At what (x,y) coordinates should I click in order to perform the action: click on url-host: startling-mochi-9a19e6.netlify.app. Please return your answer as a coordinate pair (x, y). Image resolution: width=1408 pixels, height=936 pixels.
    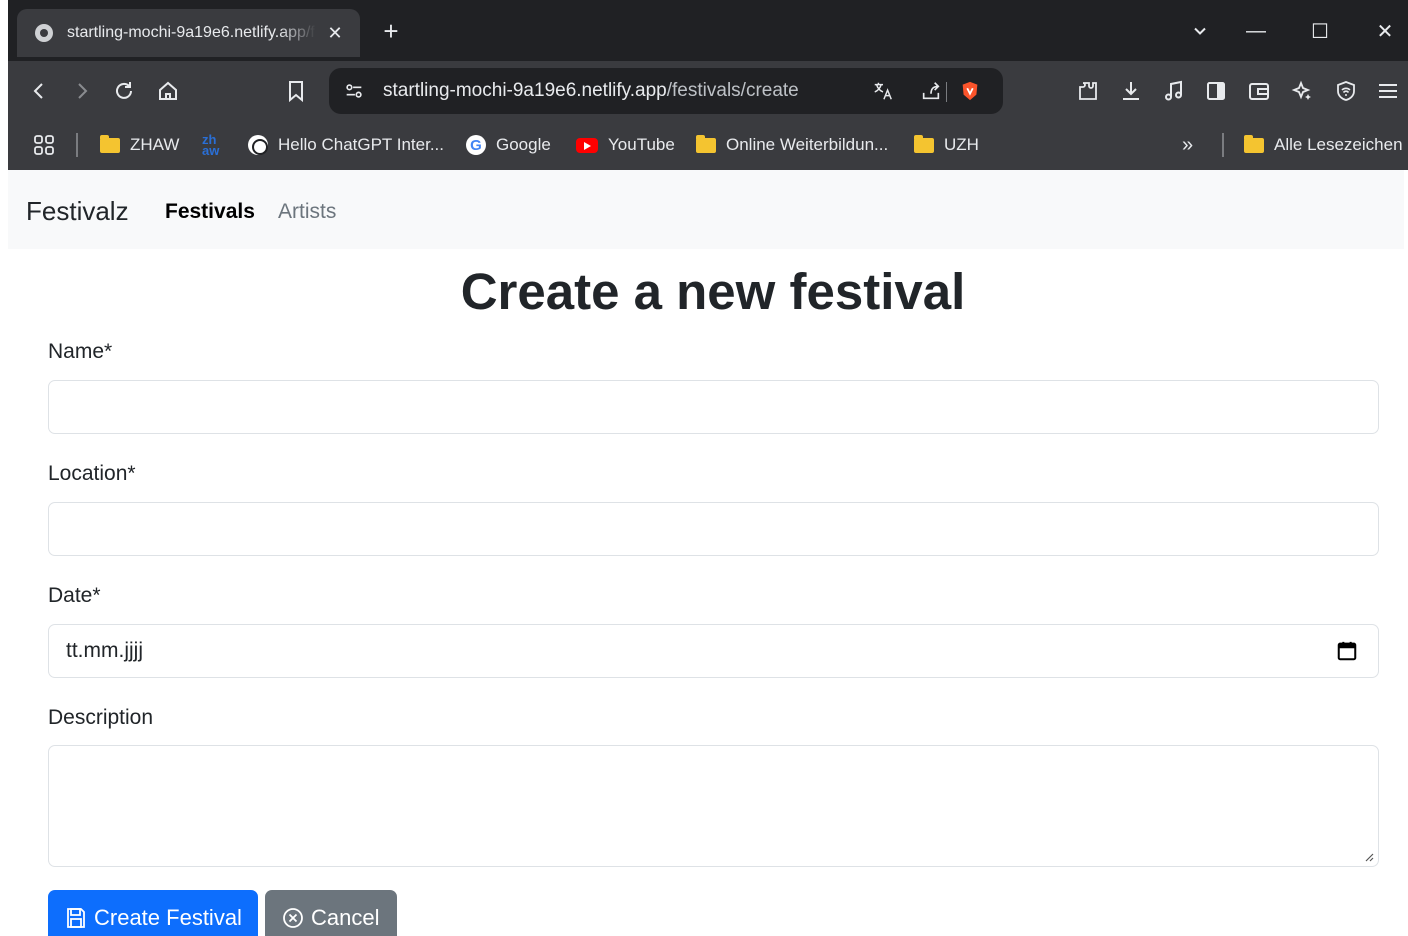
    Looking at the image, I should click on (525, 90).